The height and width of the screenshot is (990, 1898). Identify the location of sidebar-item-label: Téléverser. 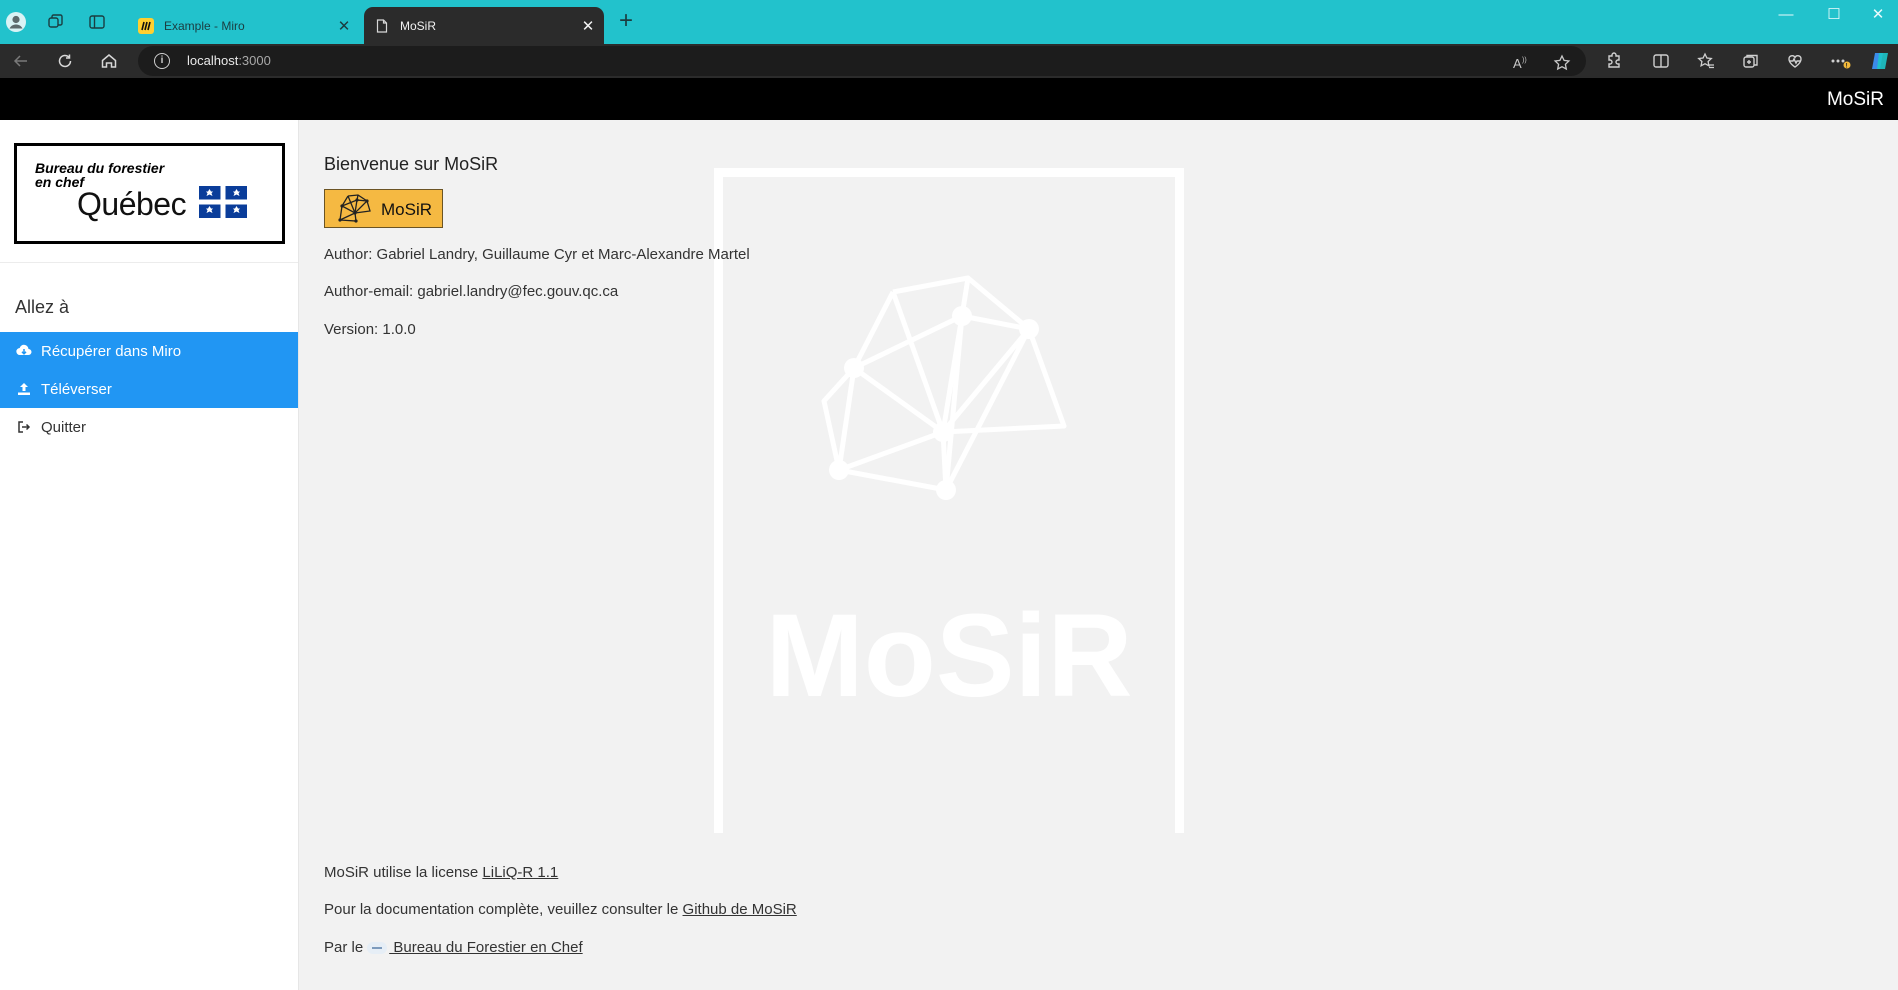
(76, 389).